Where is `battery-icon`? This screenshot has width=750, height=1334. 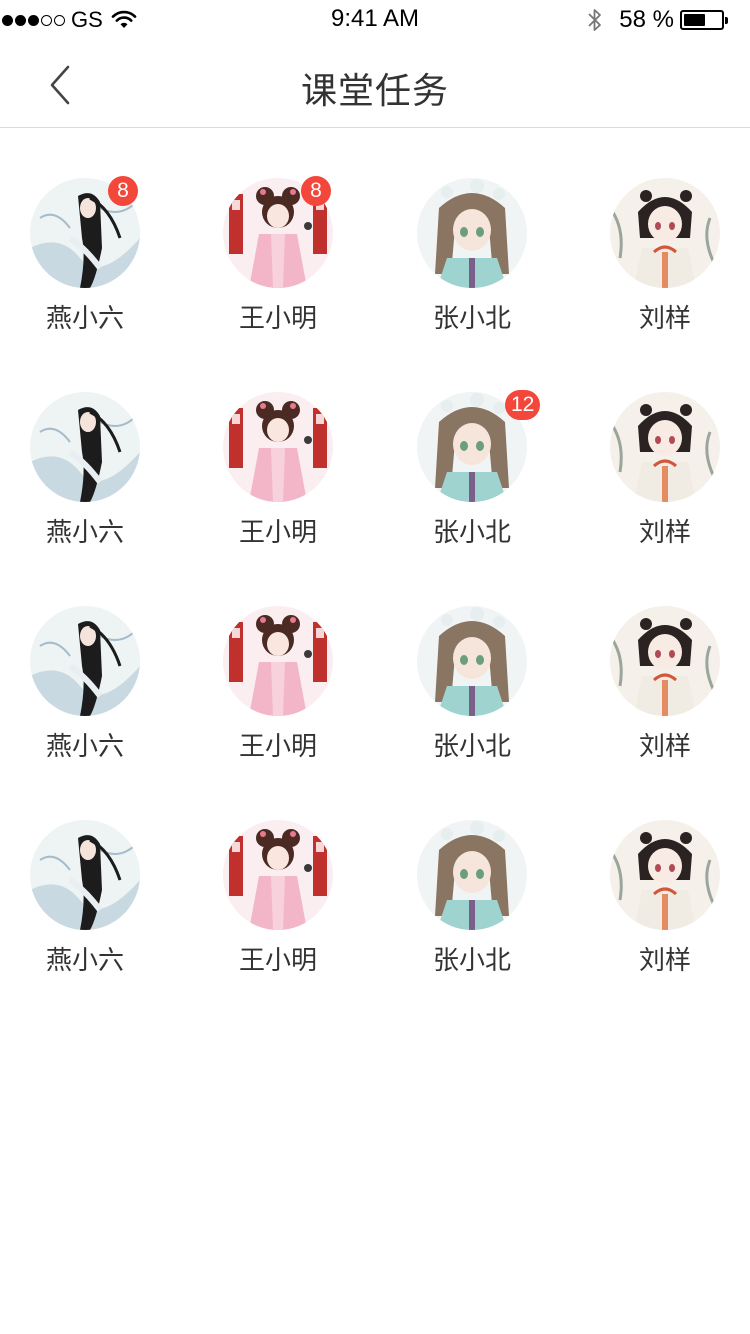 battery-icon is located at coordinates (704, 20).